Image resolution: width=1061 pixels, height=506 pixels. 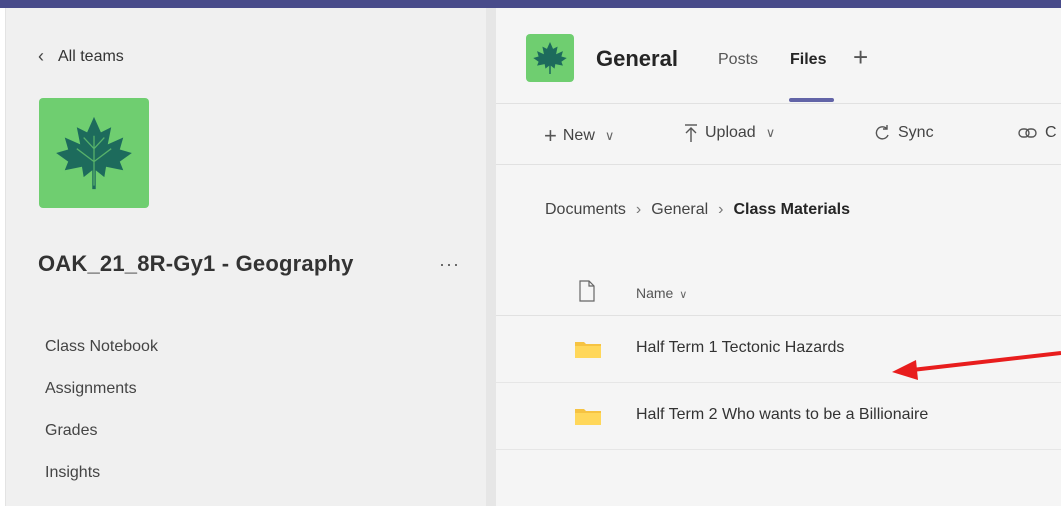 I want to click on channel-name: General, so click(x=637, y=58).